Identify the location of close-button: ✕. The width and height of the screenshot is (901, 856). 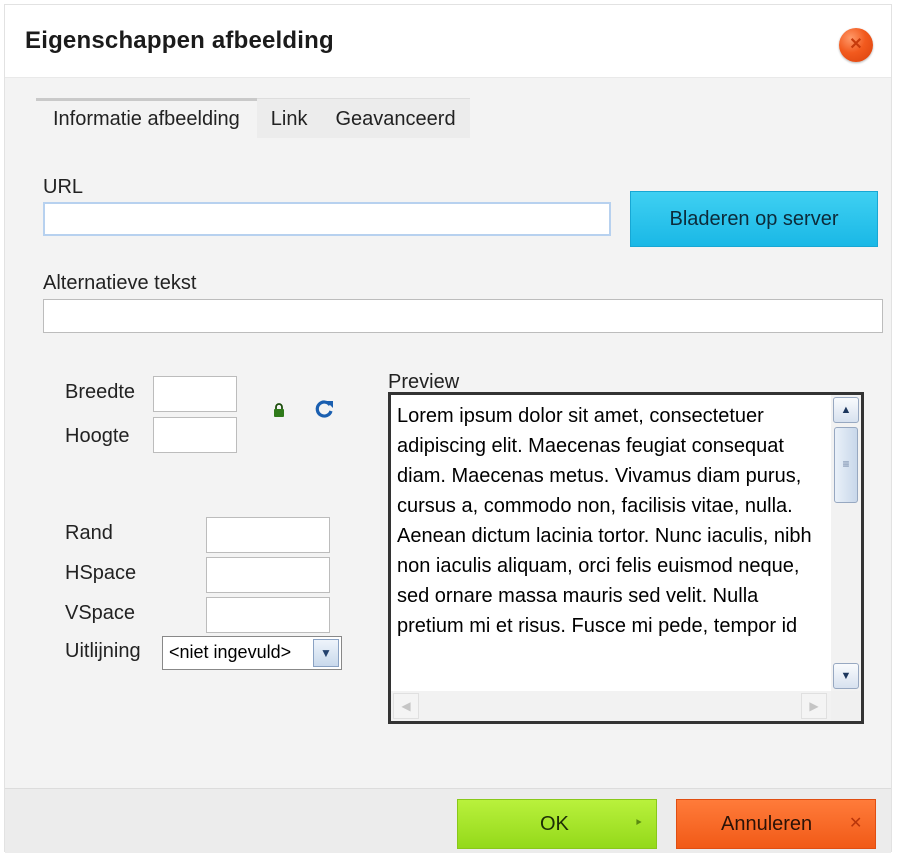
(856, 45).